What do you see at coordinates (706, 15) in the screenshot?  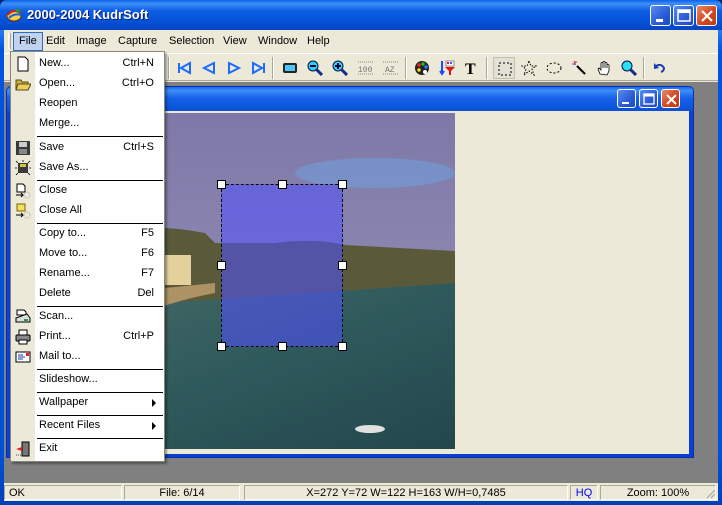 I see `close-button` at bounding box center [706, 15].